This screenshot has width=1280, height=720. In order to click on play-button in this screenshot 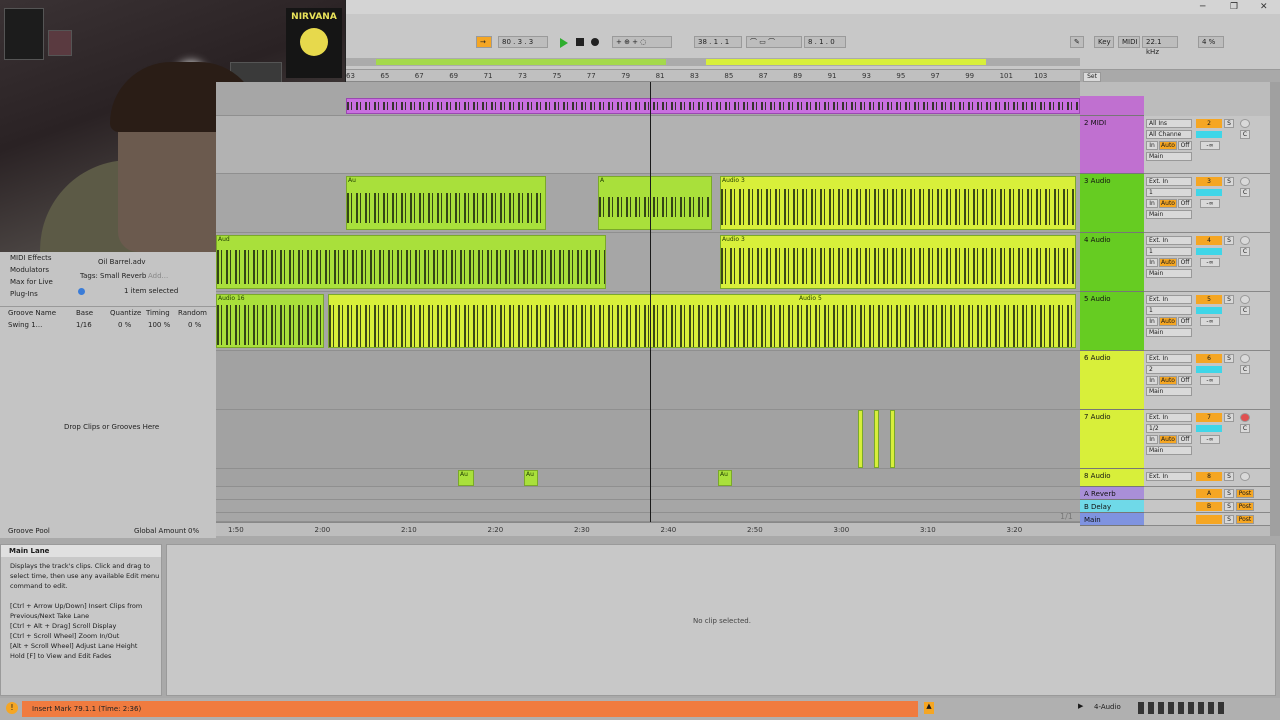, I will do `click(564, 43)`.